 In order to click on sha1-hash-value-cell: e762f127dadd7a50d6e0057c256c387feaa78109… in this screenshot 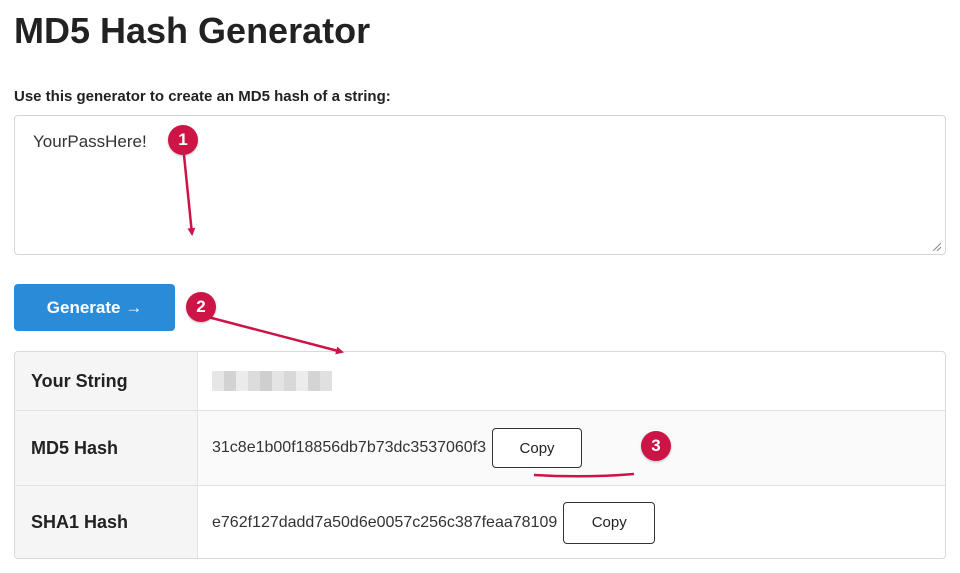, I will do `click(571, 522)`.